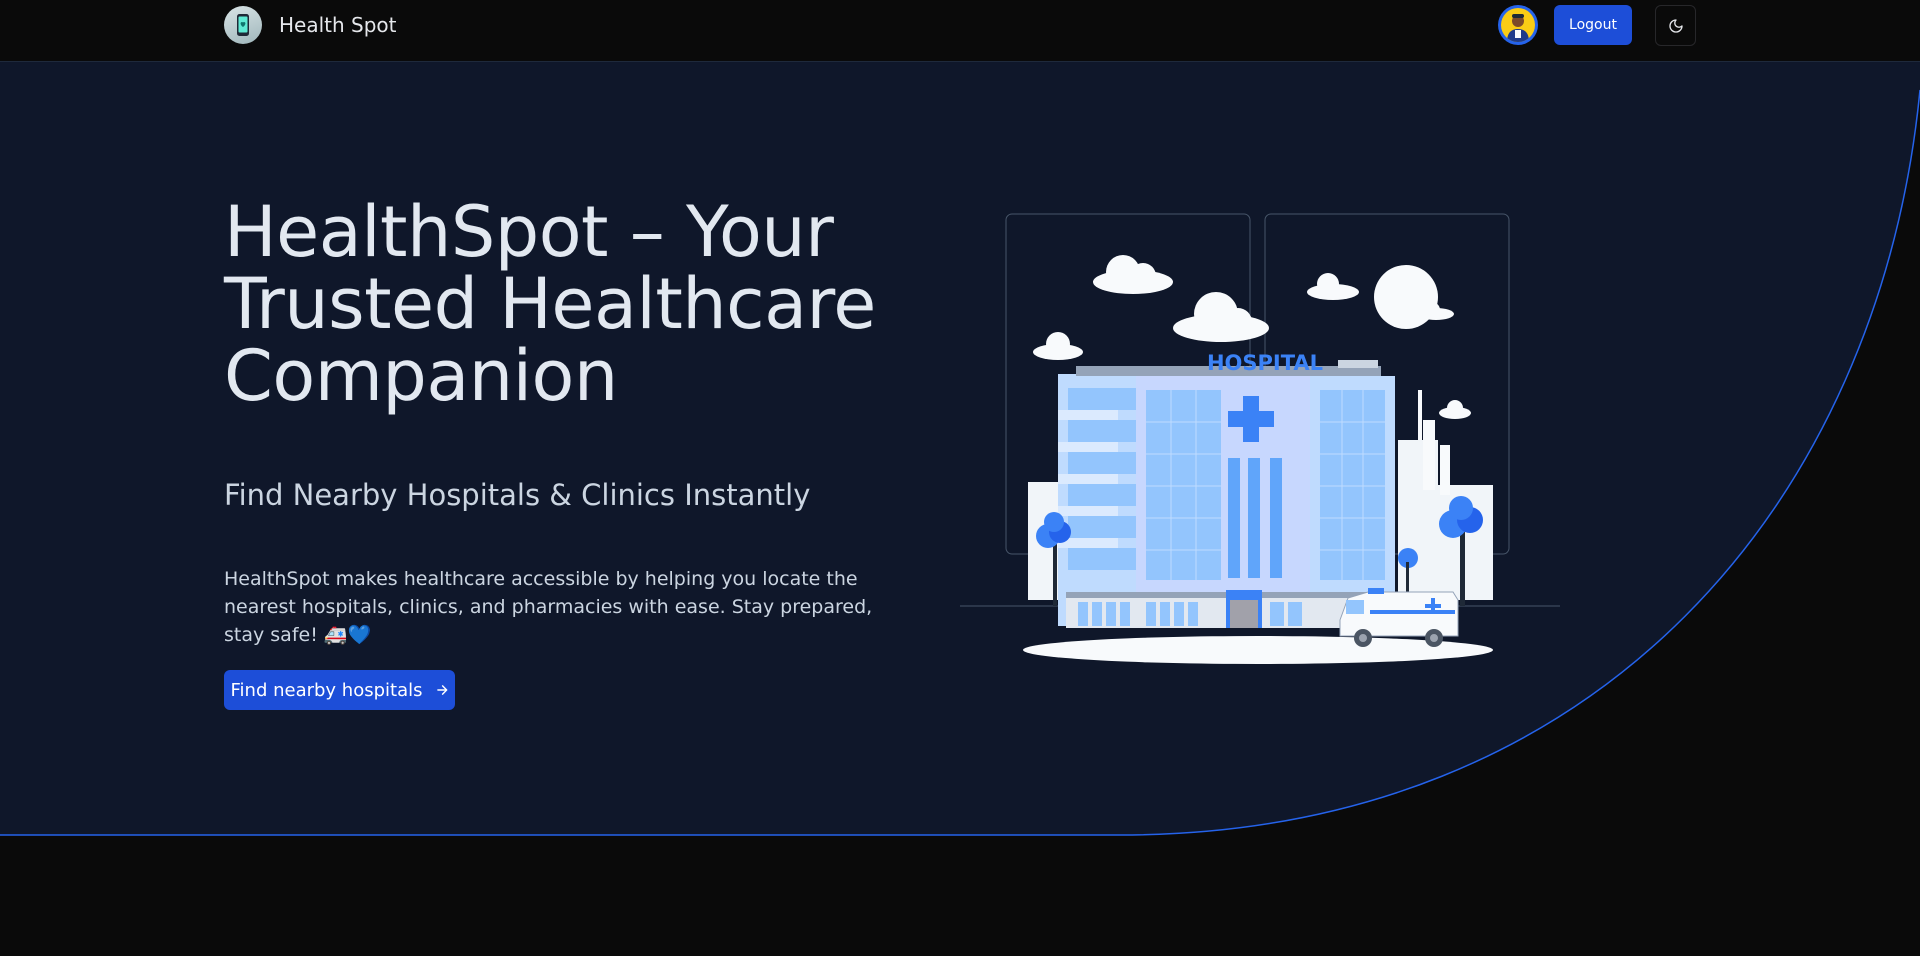  What do you see at coordinates (441, 690) in the screenshot?
I see `arrow-right-icon` at bounding box center [441, 690].